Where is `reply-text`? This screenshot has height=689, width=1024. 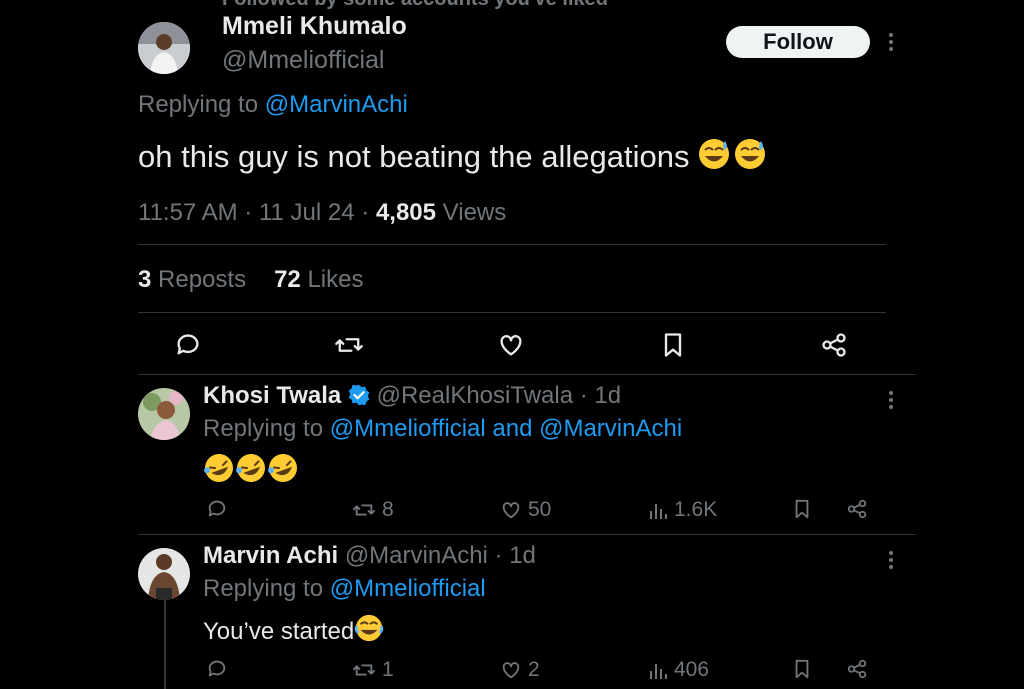
reply-text is located at coordinates (251, 468).